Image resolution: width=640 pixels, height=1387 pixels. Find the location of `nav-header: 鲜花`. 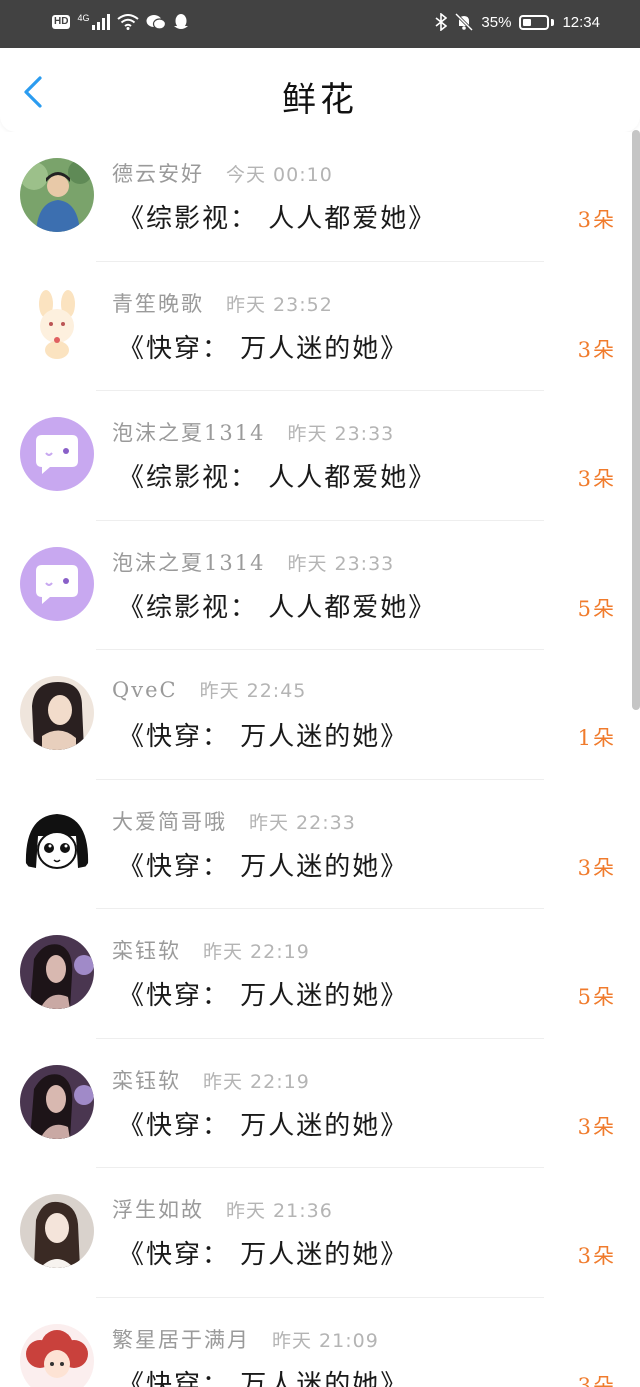

nav-header: 鲜花 is located at coordinates (320, 90).